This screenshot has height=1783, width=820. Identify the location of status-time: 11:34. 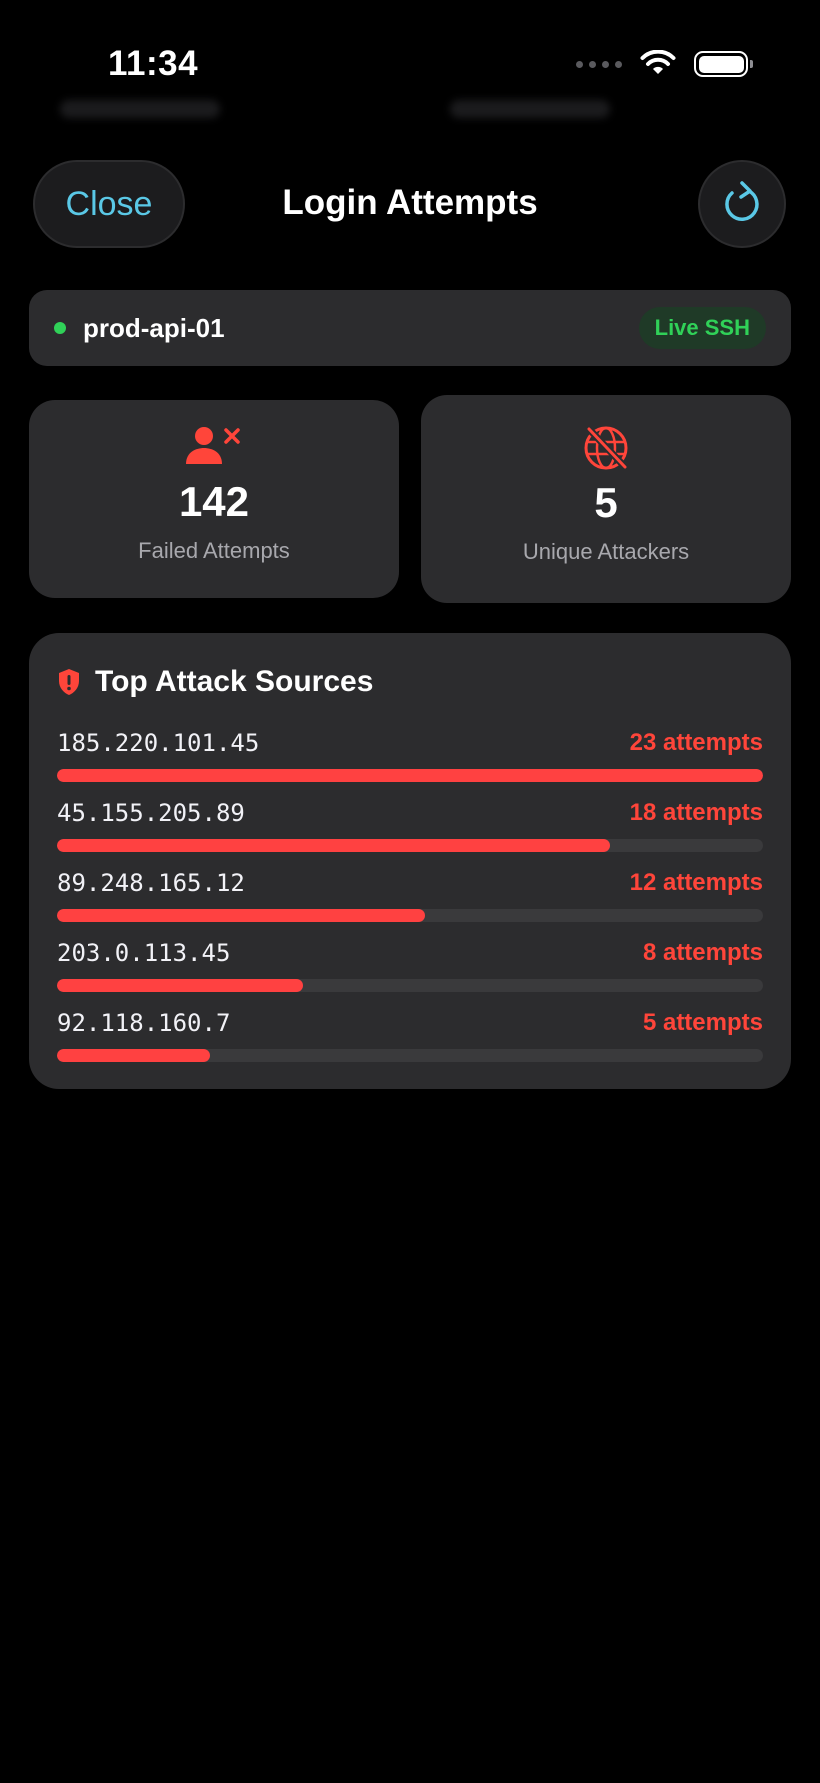
(153, 63).